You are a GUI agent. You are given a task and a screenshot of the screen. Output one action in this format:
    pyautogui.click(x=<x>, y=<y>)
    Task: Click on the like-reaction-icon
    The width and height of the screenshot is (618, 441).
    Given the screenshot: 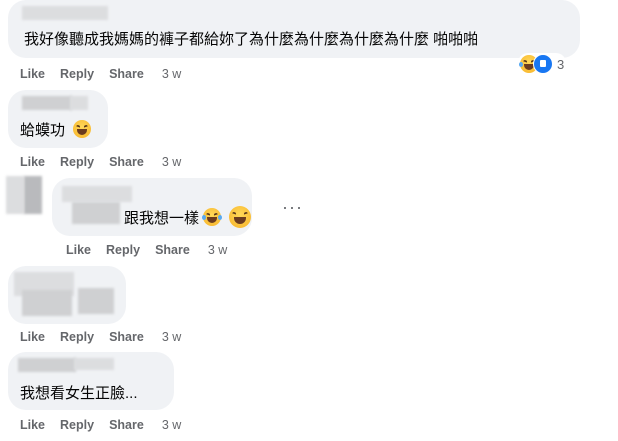 What is the action you would take?
    pyautogui.click(x=543, y=64)
    